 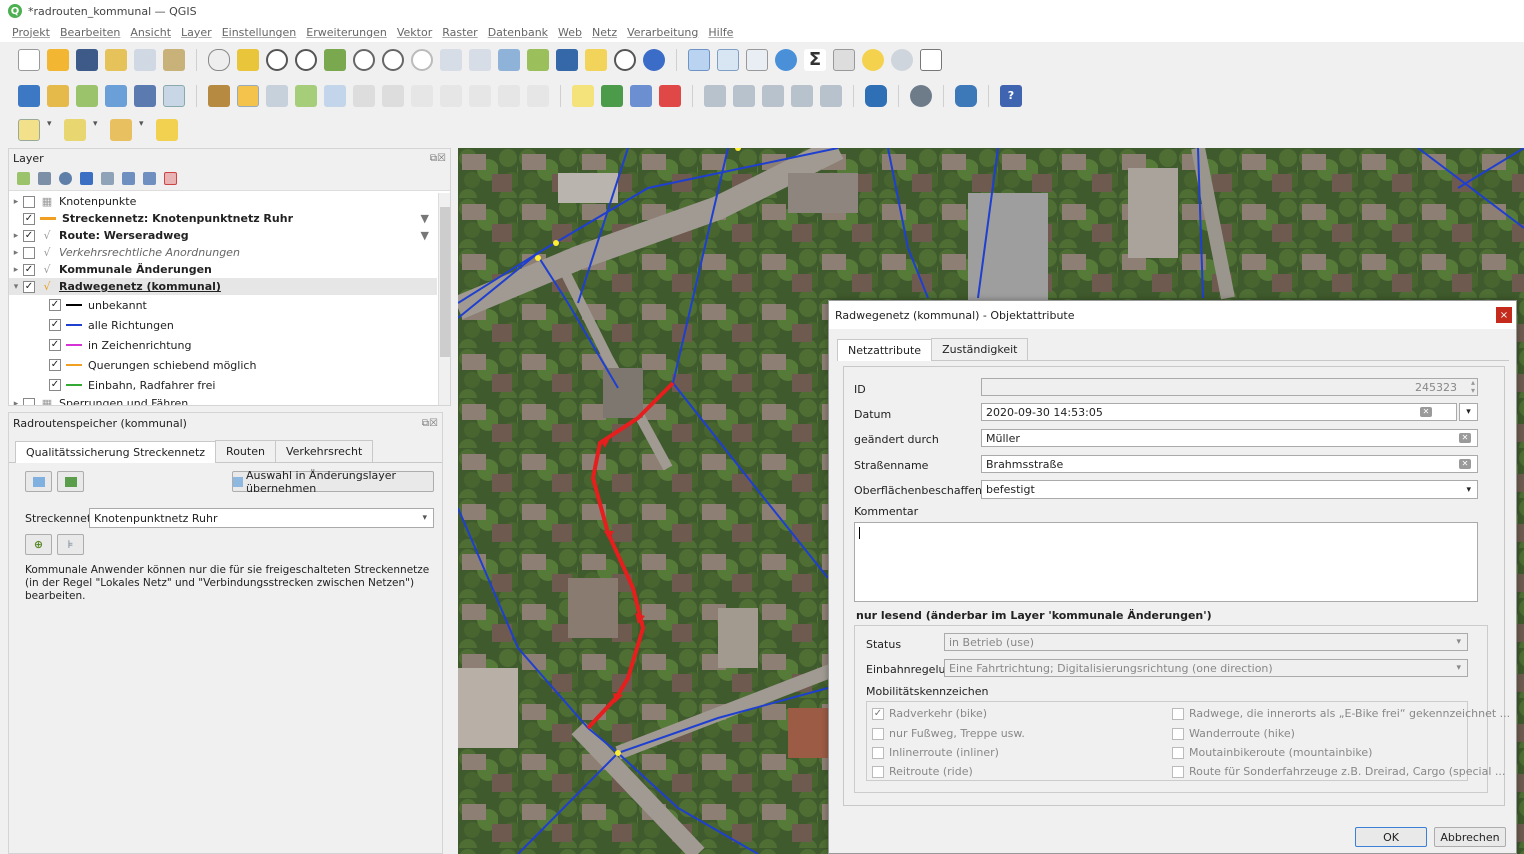 What do you see at coordinates (167, 130) in the screenshot?
I see `select-location-icon` at bounding box center [167, 130].